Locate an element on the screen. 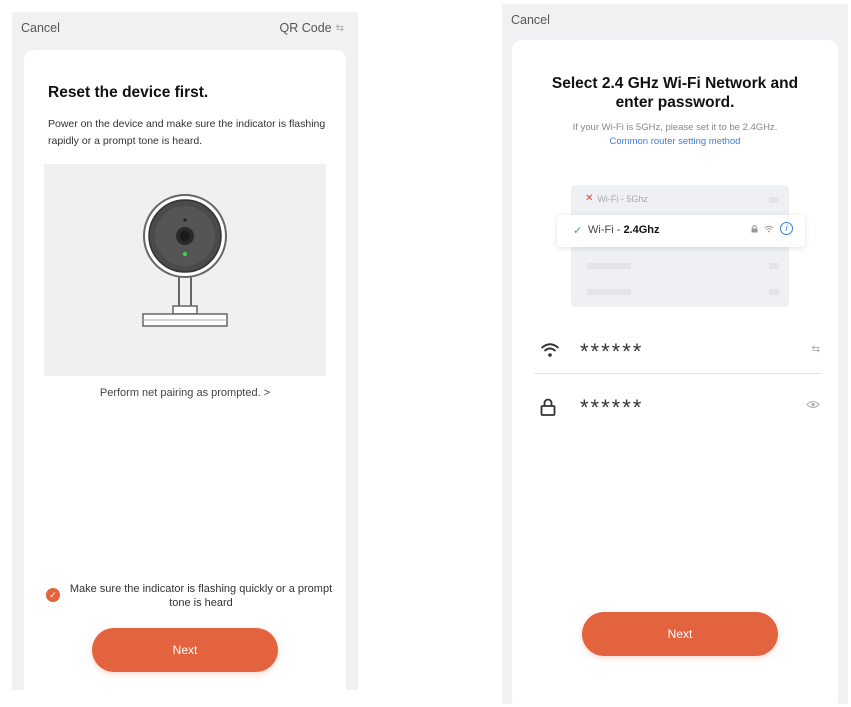  switch-network-icon: ⇆ is located at coordinates (816, 349).